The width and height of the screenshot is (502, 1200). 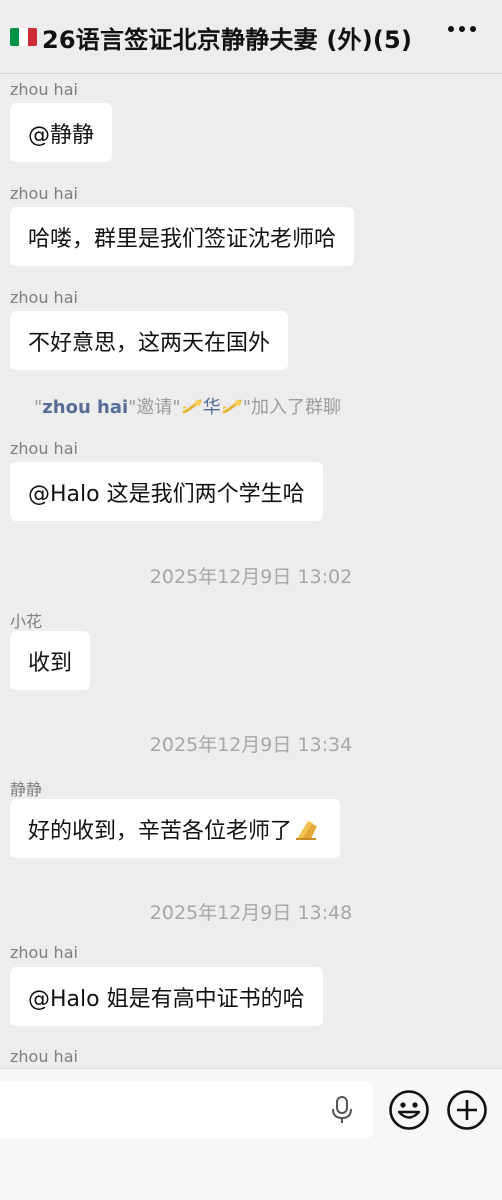 What do you see at coordinates (26, 788) in the screenshot?
I see `message-sender: 静静` at bounding box center [26, 788].